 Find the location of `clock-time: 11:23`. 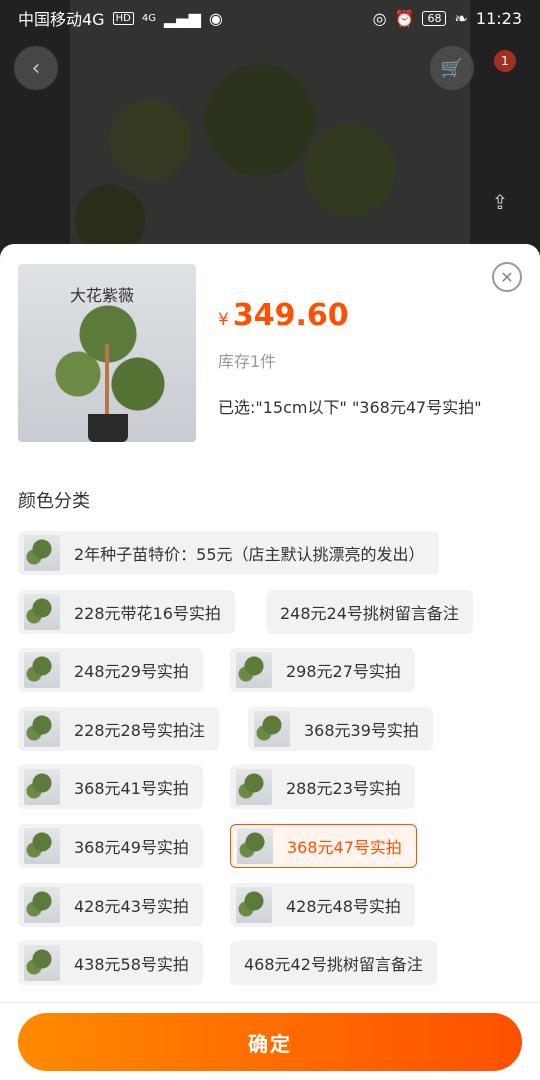

clock-time: 11:23 is located at coordinates (498, 18).